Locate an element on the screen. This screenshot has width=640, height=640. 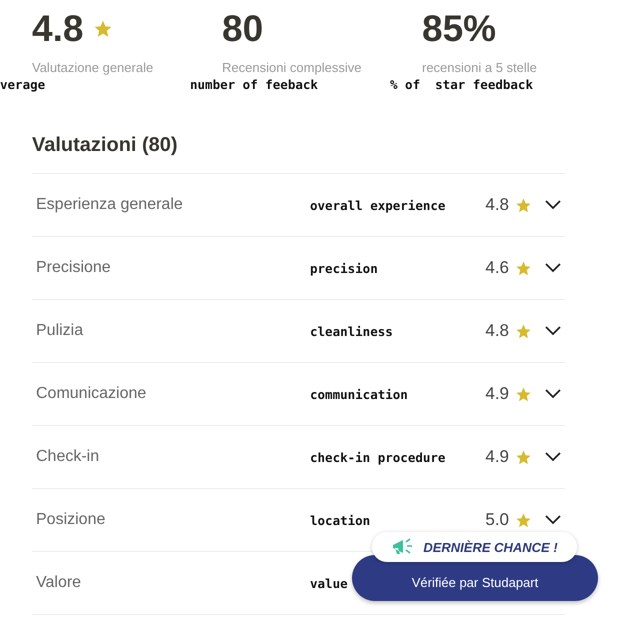
annotation-text: cleanliness is located at coordinates (351, 331).